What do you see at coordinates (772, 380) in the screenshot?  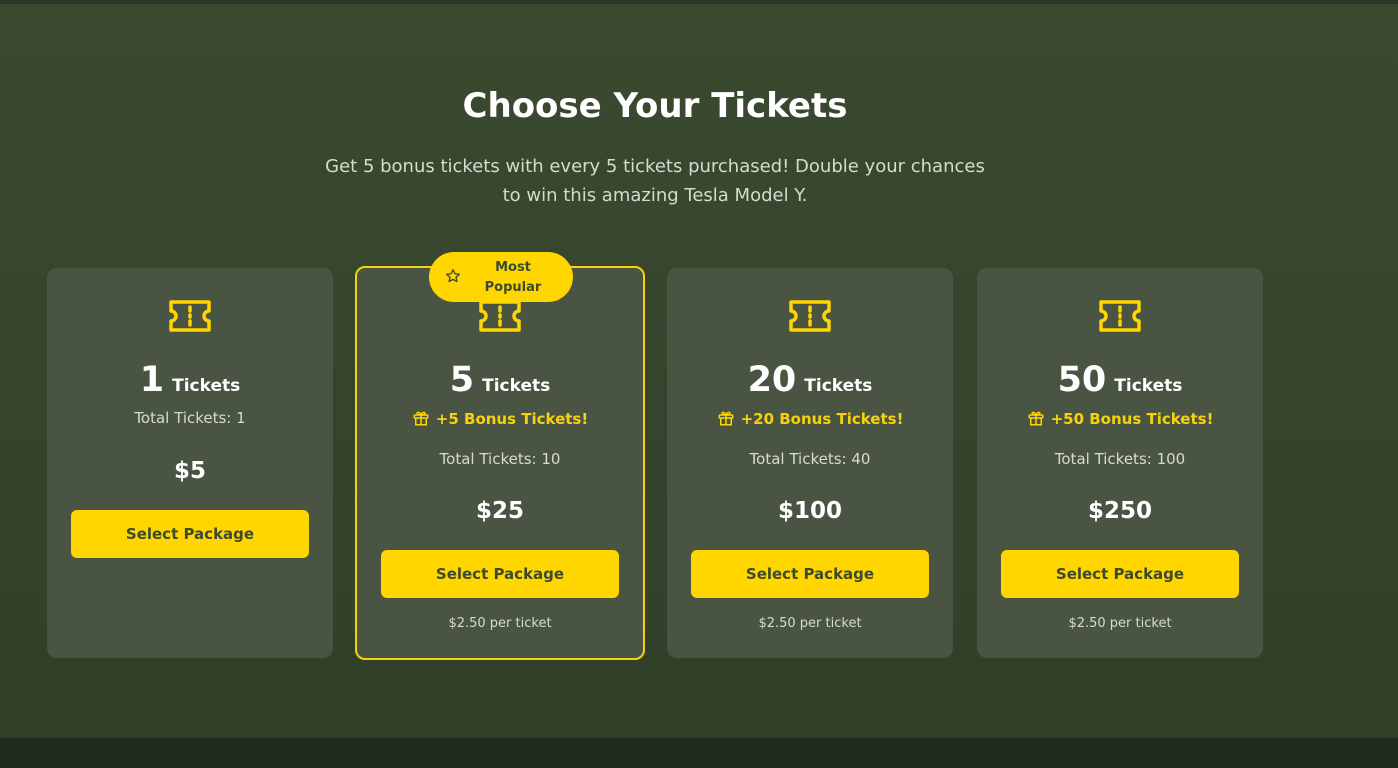 I see `quantity-number: 20` at bounding box center [772, 380].